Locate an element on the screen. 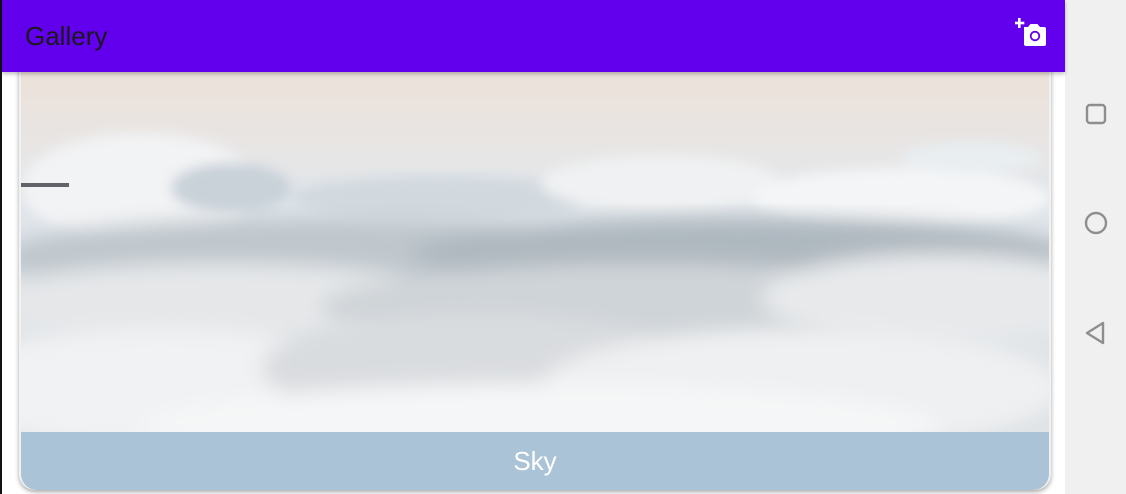 Image resolution: width=1126 pixels, height=494 pixels. system-navigation-bar is located at coordinates (1095, 247).